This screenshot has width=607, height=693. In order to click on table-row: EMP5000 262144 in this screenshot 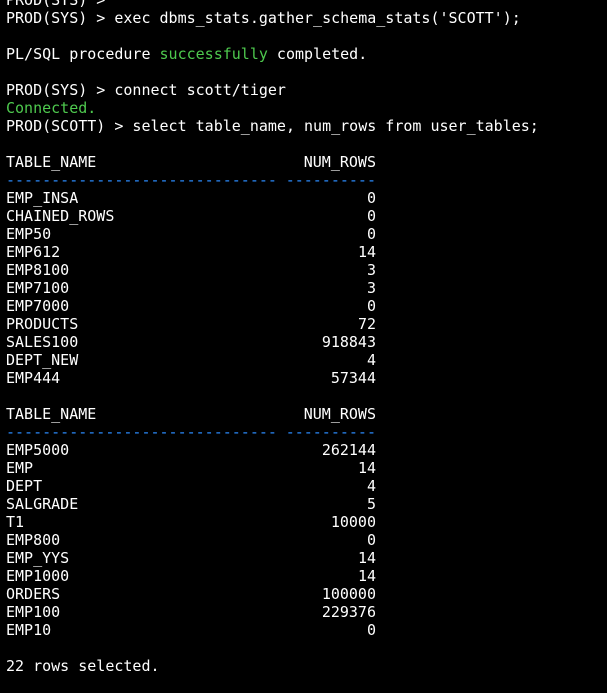, I will do `click(306, 450)`.